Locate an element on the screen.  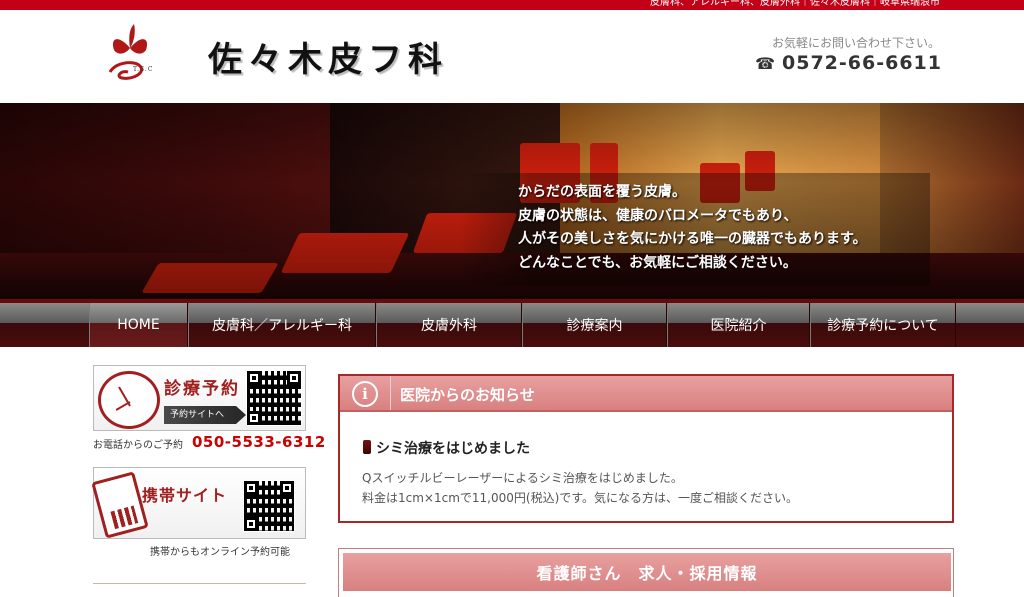
clock-icon is located at coordinates (129, 400).